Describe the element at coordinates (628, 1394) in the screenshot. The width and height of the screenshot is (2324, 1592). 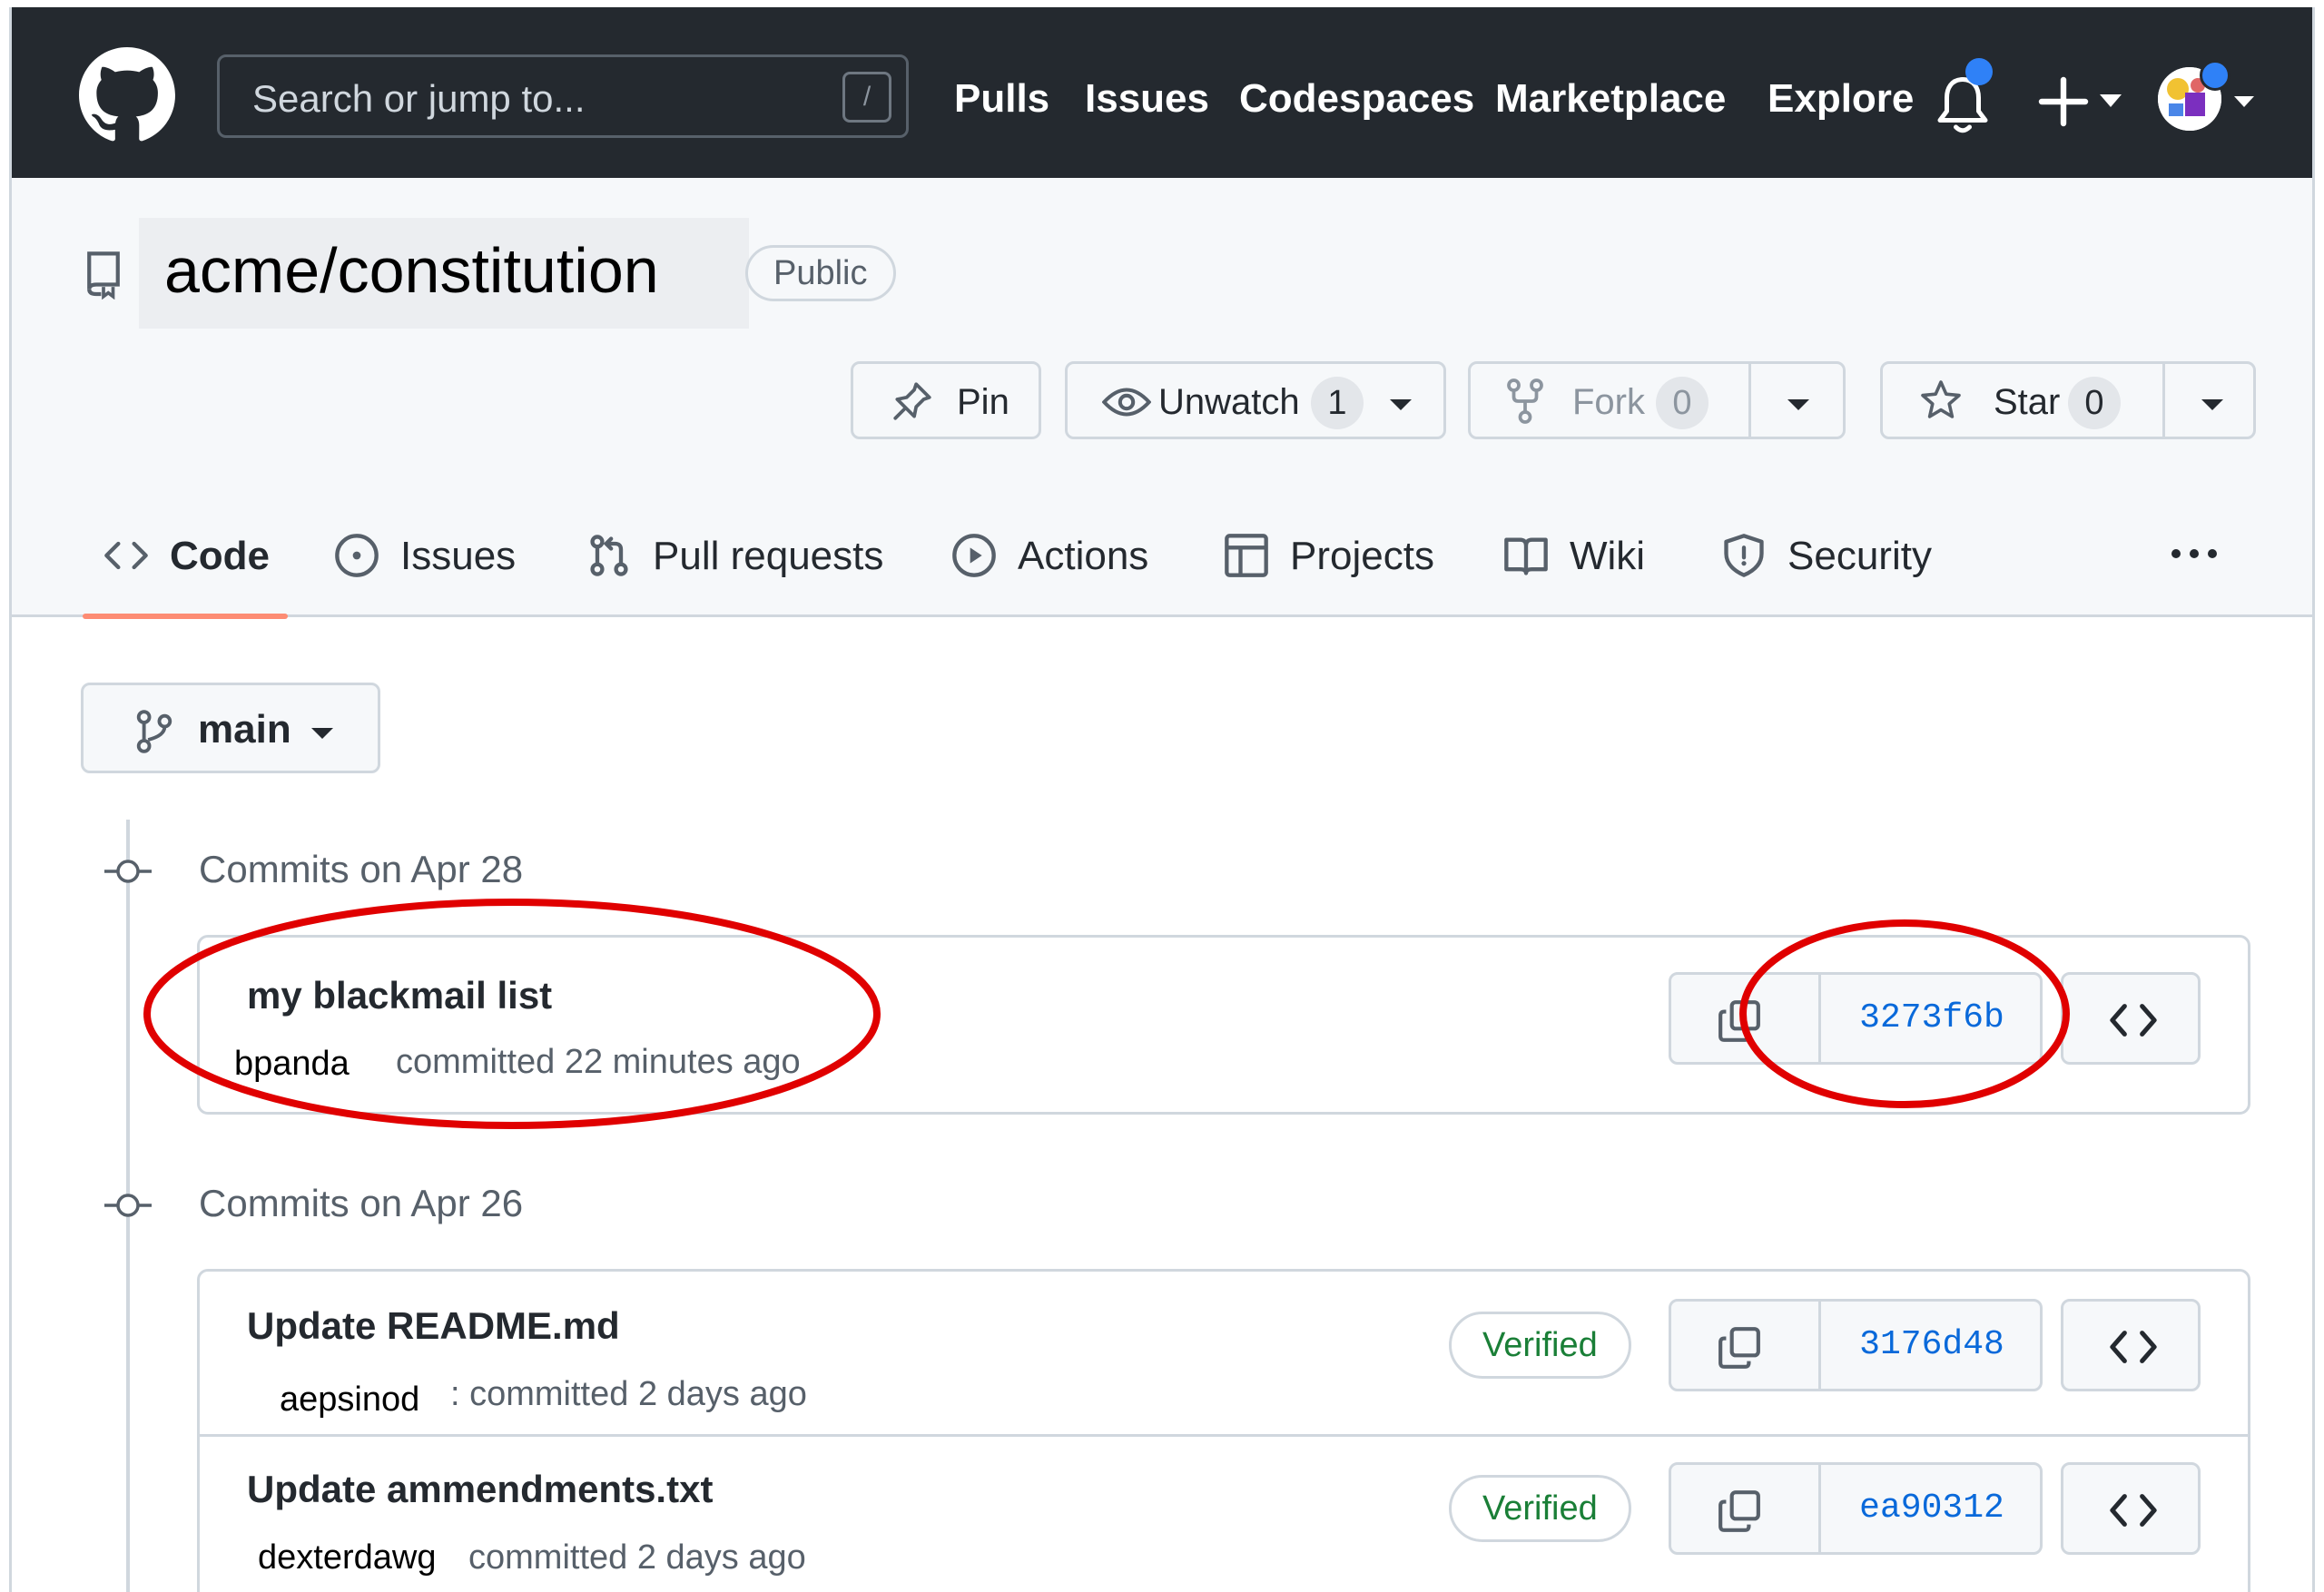
I see `commit-time: : committed 2 days ago` at that location.